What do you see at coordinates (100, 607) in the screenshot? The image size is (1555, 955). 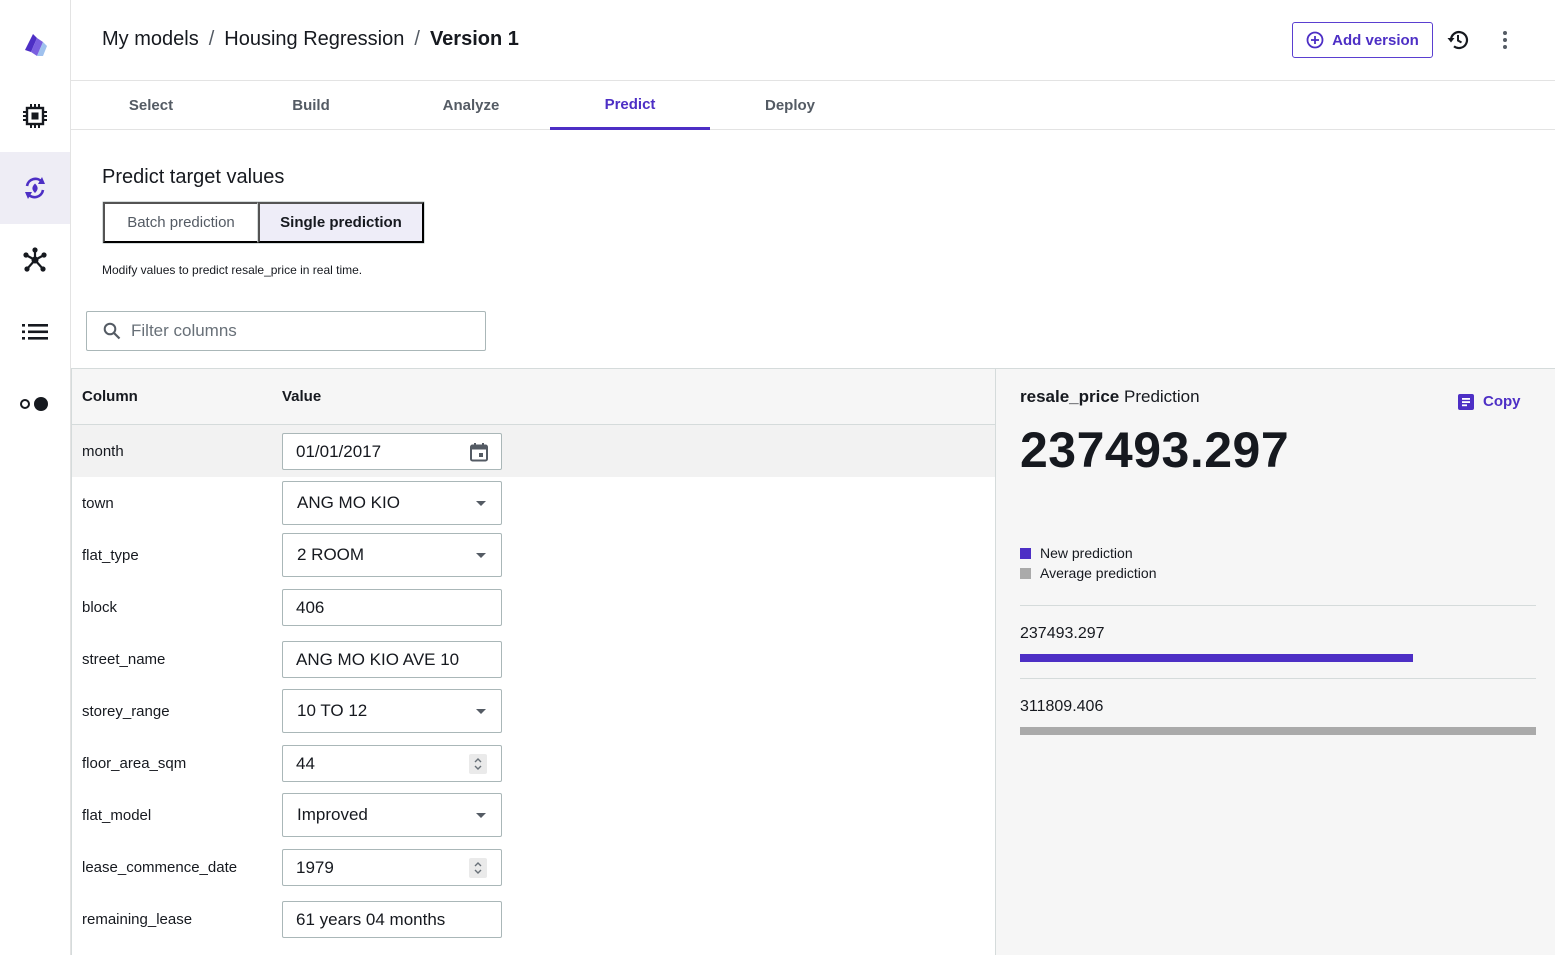 I see `row-label: block` at bounding box center [100, 607].